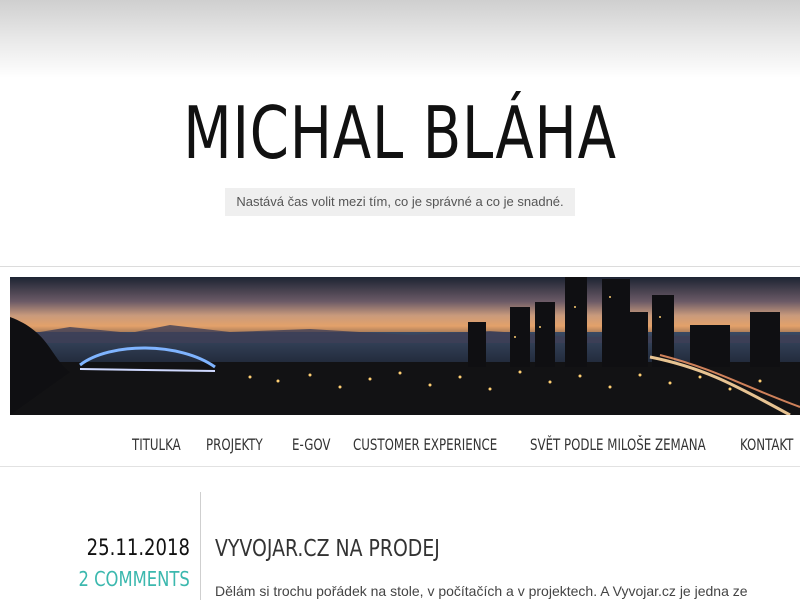  Describe the element at coordinates (200, 546) in the screenshot. I see `post-meta-divider` at that location.